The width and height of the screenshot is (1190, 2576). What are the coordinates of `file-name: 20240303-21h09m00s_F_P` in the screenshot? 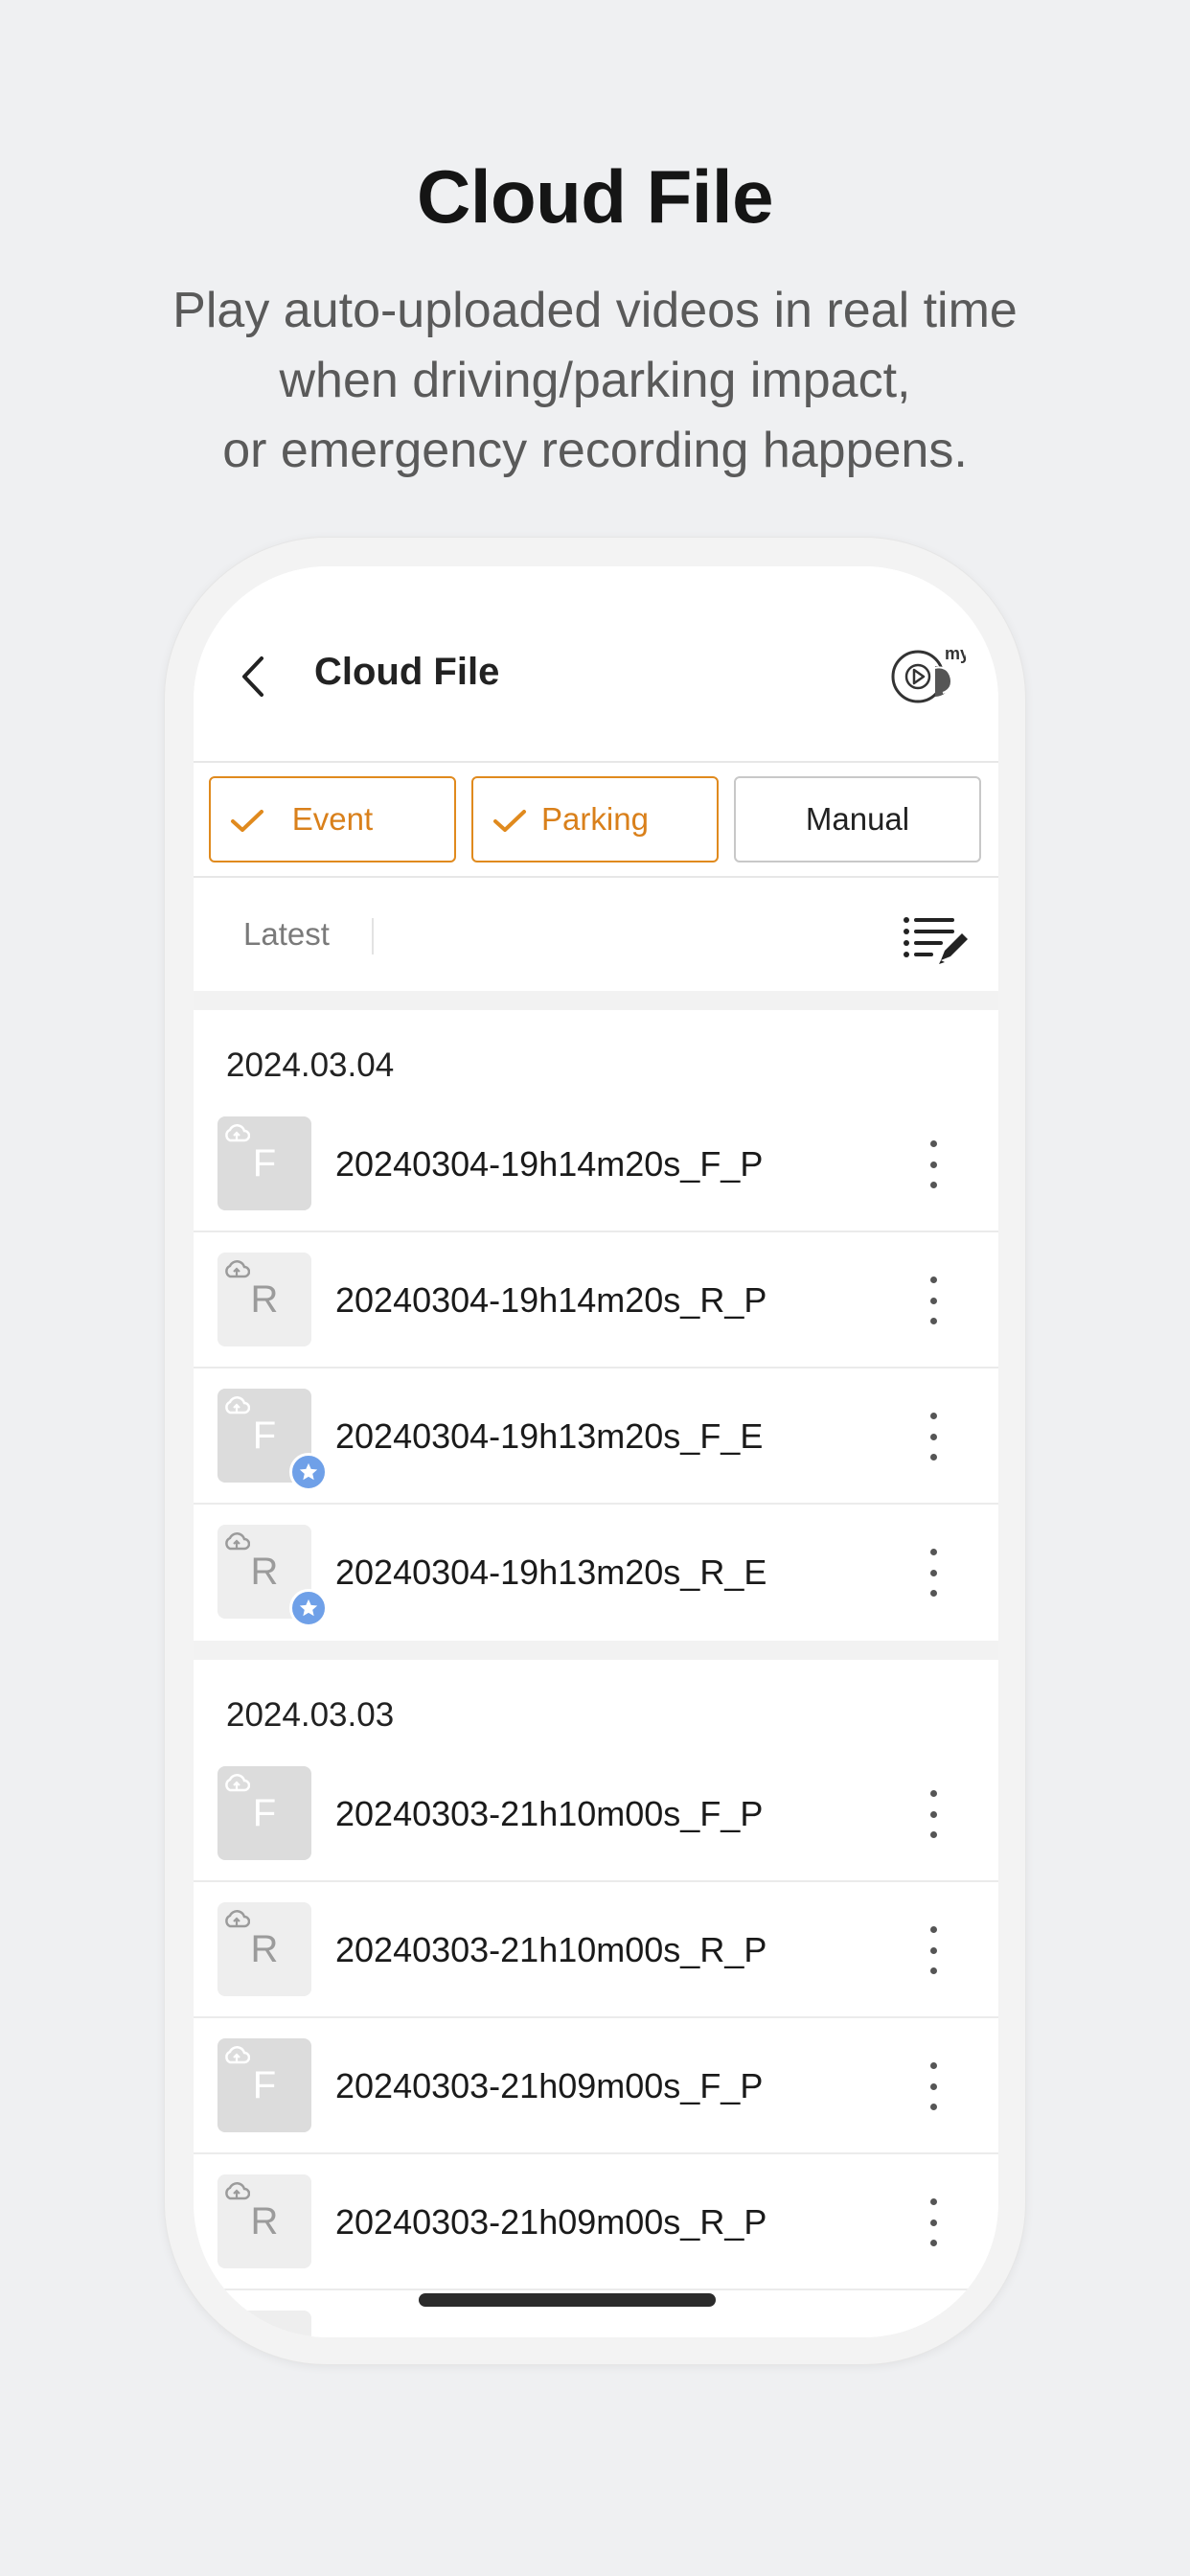 It's located at (549, 2085).